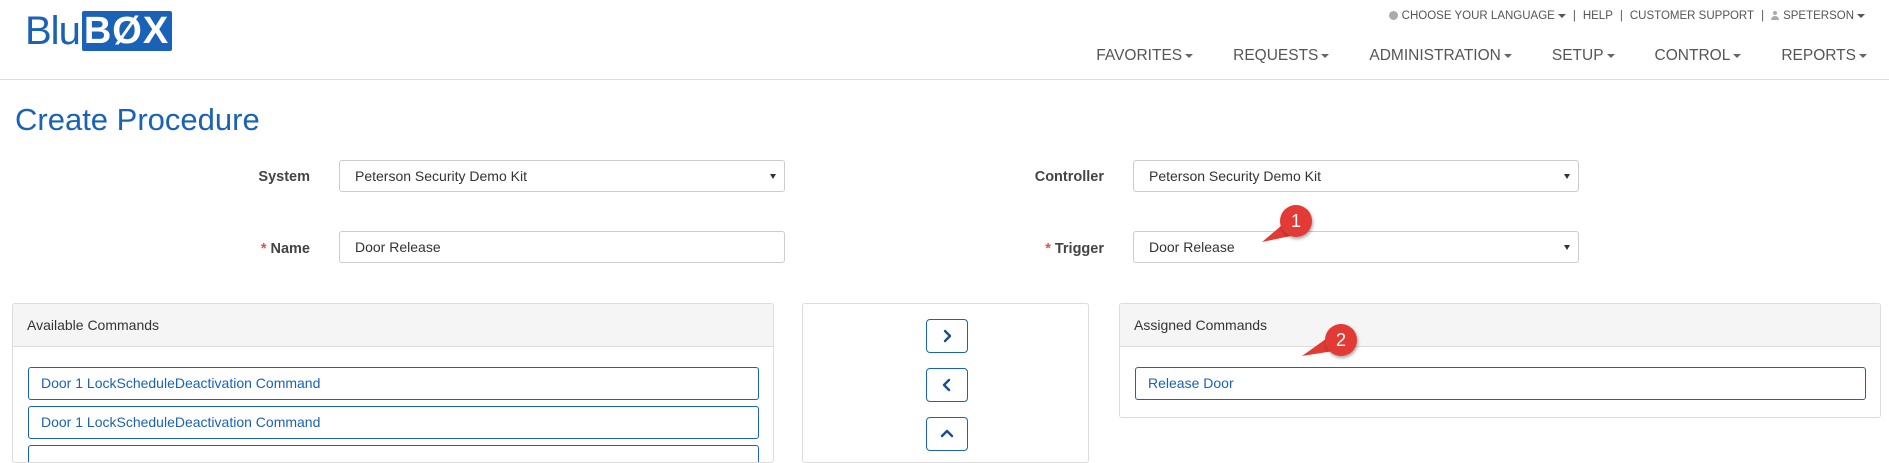 This screenshot has height=463, width=1889. What do you see at coordinates (1692, 55) in the screenshot?
I see `nav-control-label: CONTROL` at bounding box center [1692, 55].